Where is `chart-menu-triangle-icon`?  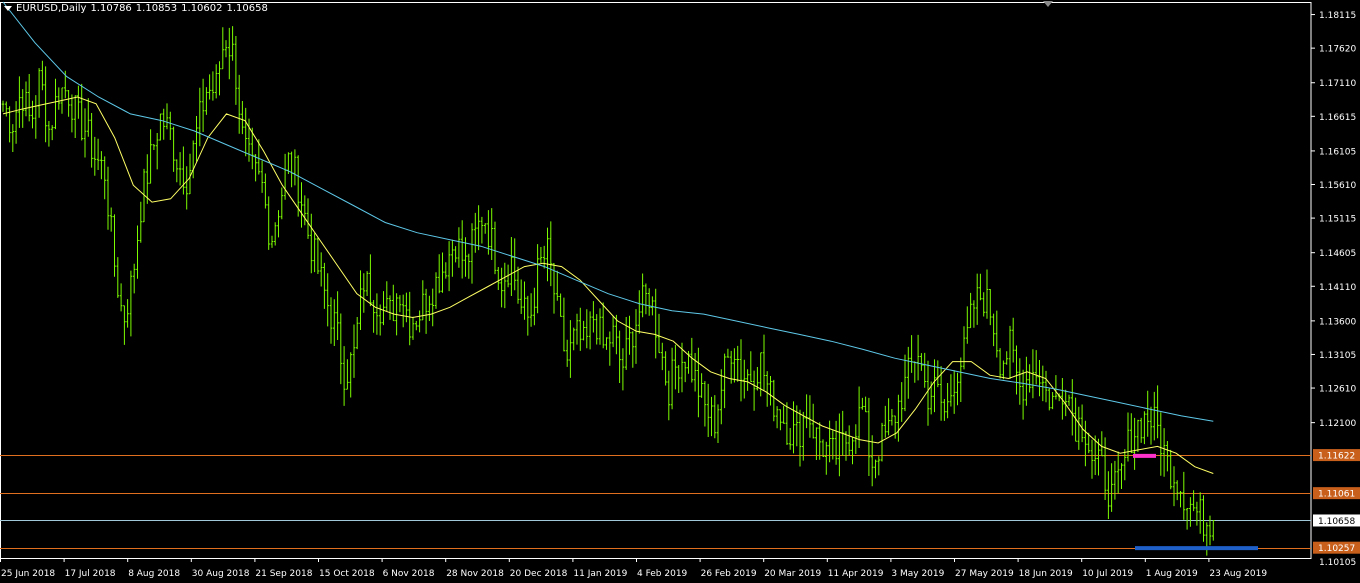
chart-menu-triangle-icon is located at coordinates (8, 8).